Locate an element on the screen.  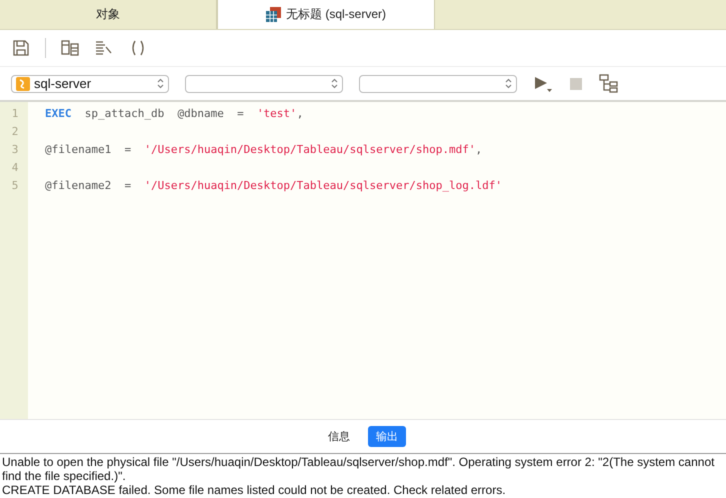
output-message: Unable to open the physical file "/Users/huaqin/Desktop/Tableau/sqlserver/shop.mdf". Operating system error 2: "2(The system cannot find the file specified.)". is located at coordinates (359, 469).